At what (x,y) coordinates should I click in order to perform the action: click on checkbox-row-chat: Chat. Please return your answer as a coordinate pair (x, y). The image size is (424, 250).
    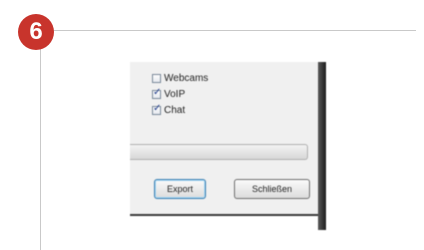
    Looking at the image, I should click on (169, 109).